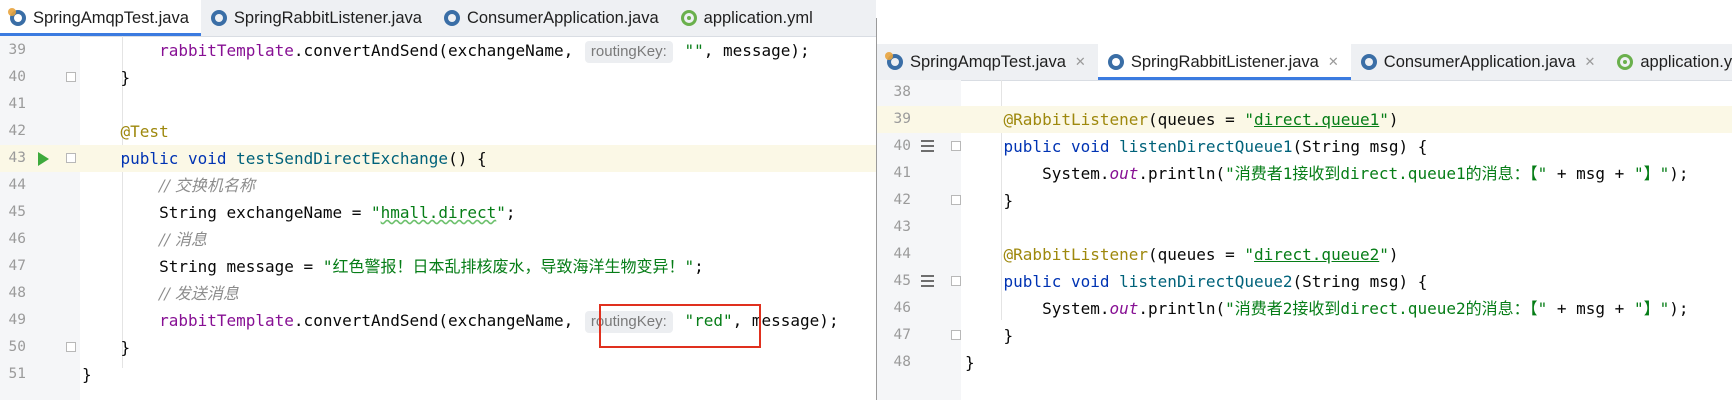 The height and width of the screenshot is (400, 1732). What do you see at coordinates (438, 185) in the screenshot?
I see `code-line: 44 // 交换机名称` at bounding box center [438, 185].